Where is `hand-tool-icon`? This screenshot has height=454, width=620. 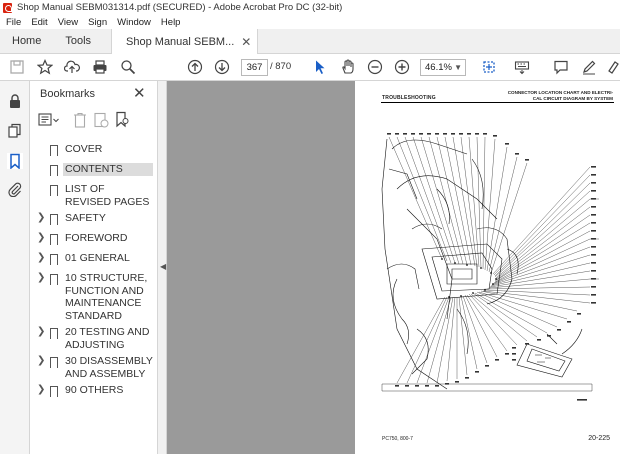
hand-tool-icon is located at coordinates (348, 67).